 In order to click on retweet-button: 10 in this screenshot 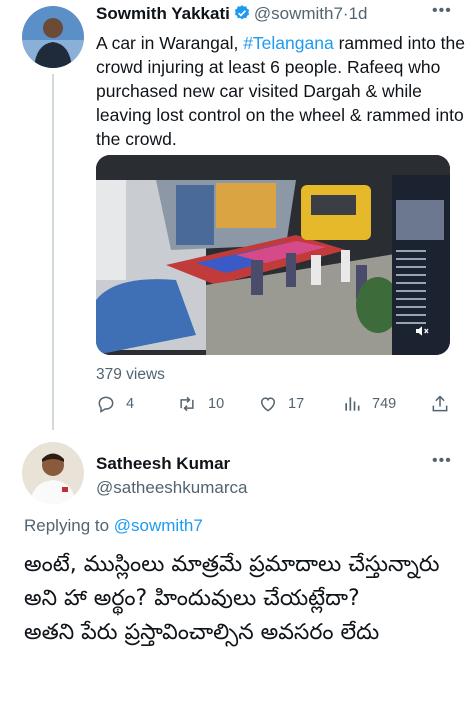, I will do `click(200, 404)`.